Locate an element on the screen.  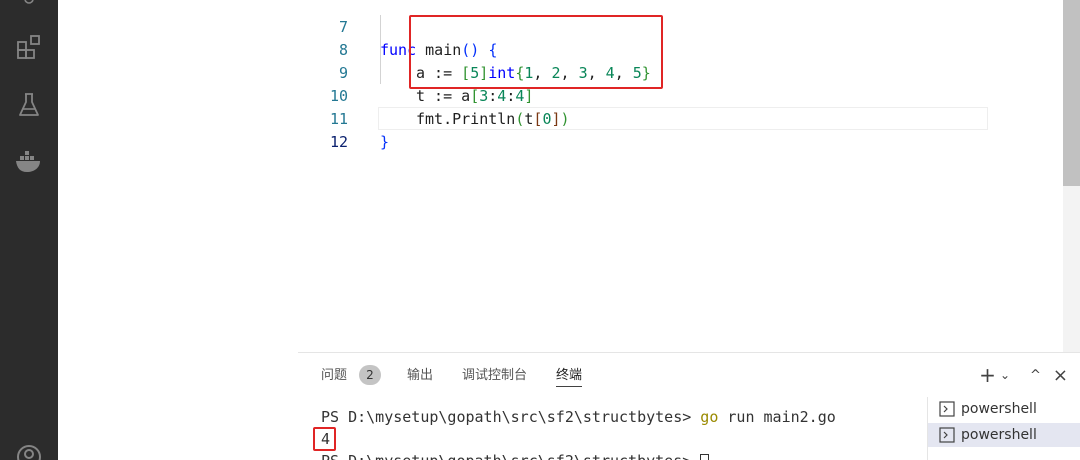
maximize-panel-icon: ^ is located at coordinates (1035, 375).